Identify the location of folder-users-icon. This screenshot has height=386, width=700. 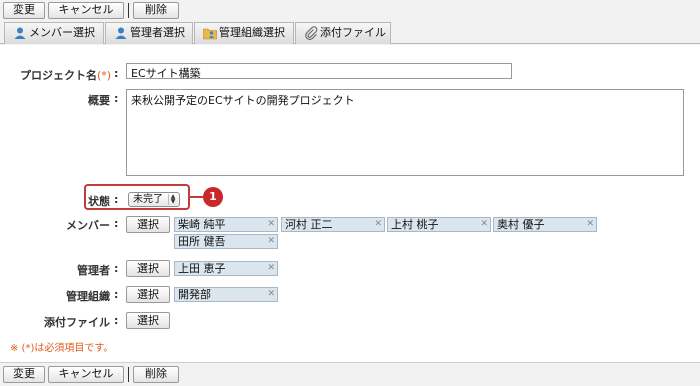
(210, 34).